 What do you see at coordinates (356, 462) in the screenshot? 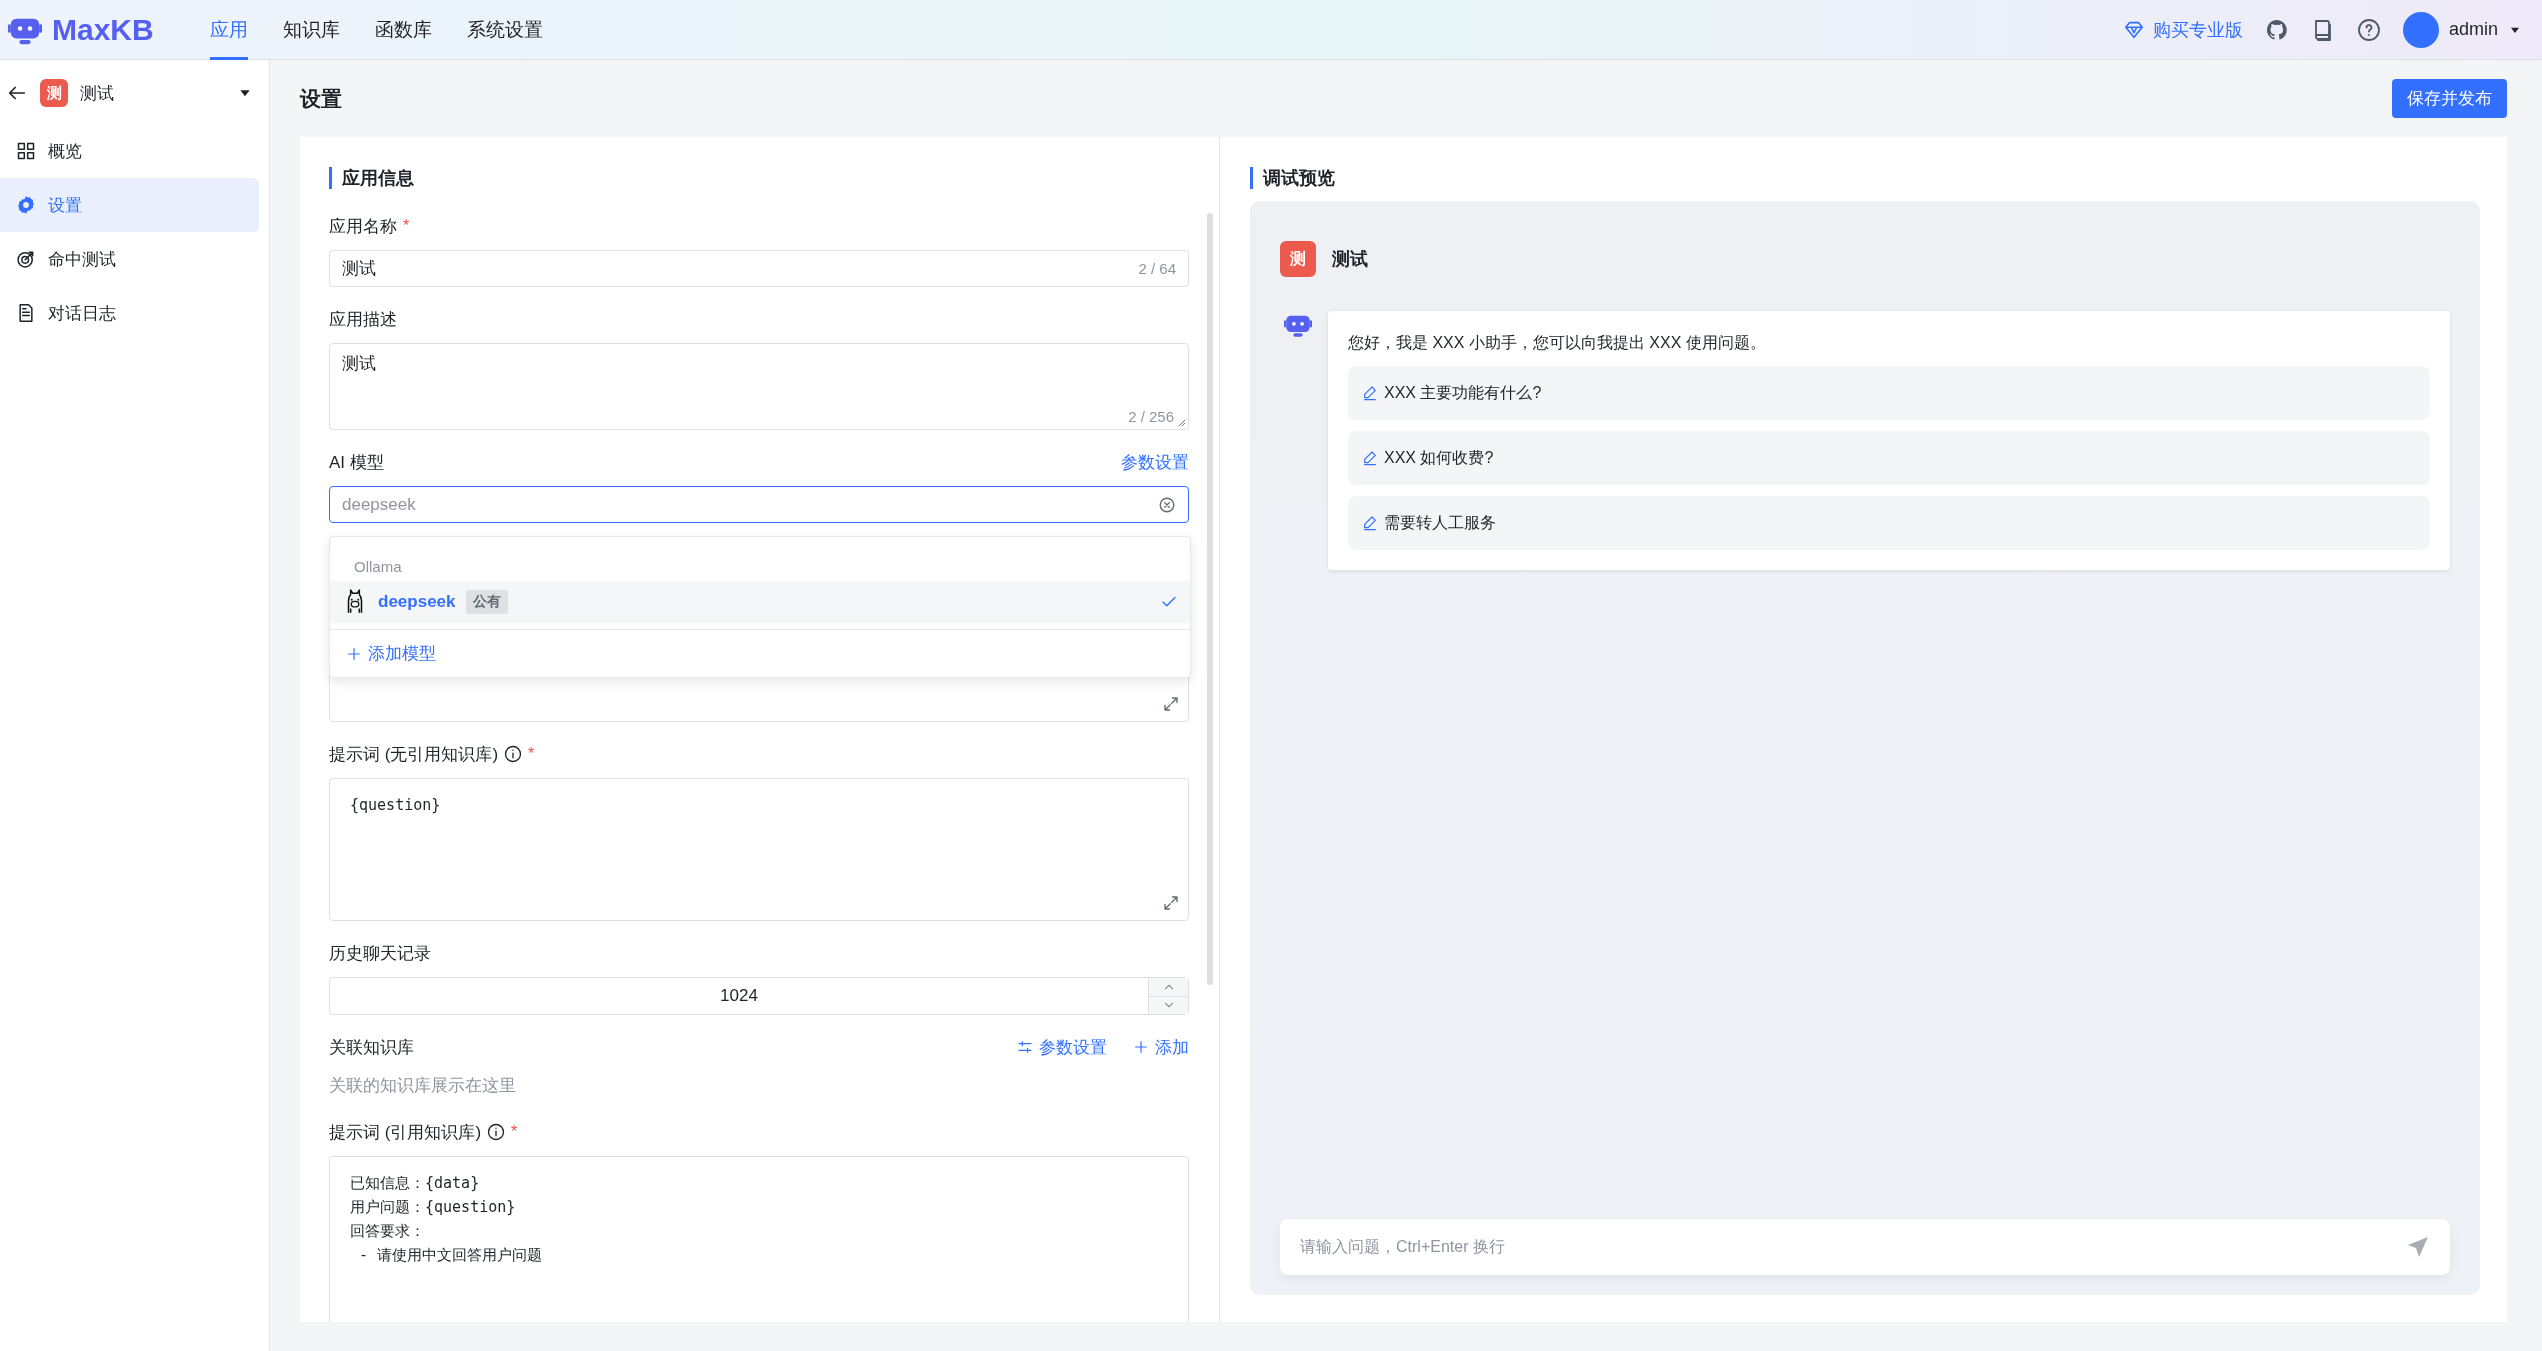
I see `field-label: AI 模型` at bounding box center [356, 462].